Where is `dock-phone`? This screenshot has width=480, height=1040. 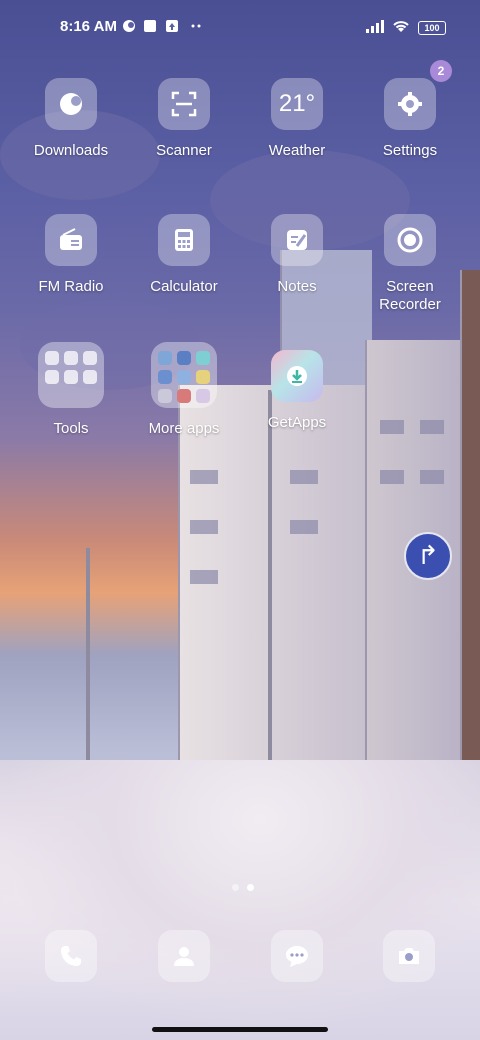 dock-phone is located at coordinates (71, 956).